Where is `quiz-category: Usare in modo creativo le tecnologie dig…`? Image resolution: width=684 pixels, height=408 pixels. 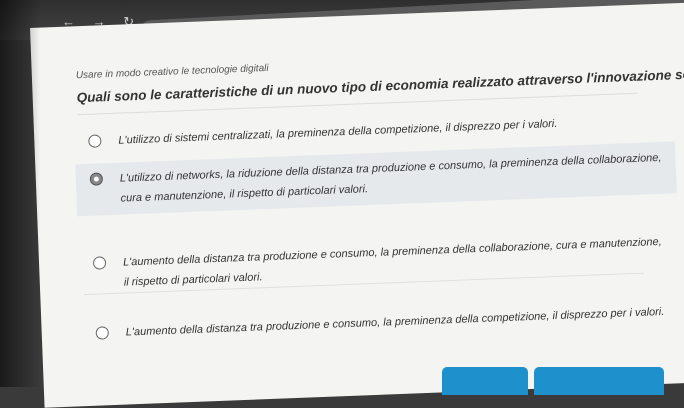 quiz-category: Usare in modo creativo le tecnologie dig… is located at coordinates (172, 72).